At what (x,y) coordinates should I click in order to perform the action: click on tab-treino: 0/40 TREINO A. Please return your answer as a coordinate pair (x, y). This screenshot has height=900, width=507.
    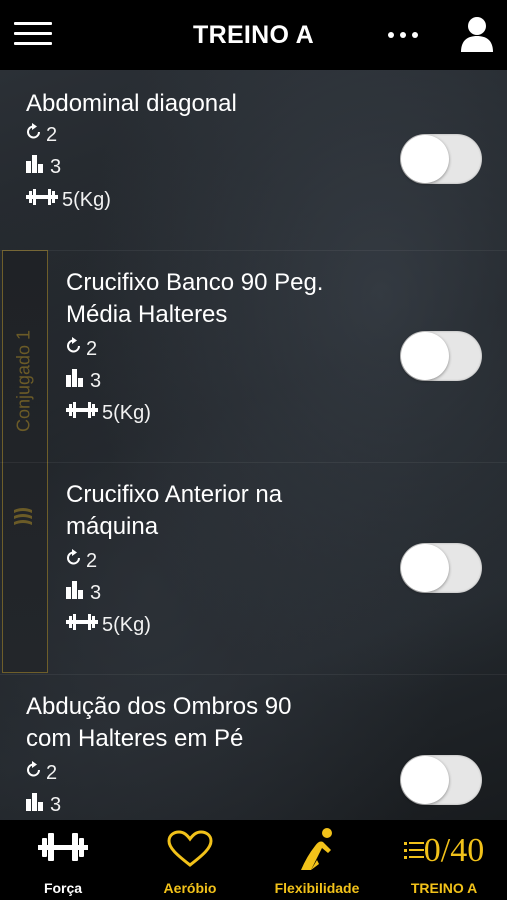
    Looking at the image, I should click on (444, 860).